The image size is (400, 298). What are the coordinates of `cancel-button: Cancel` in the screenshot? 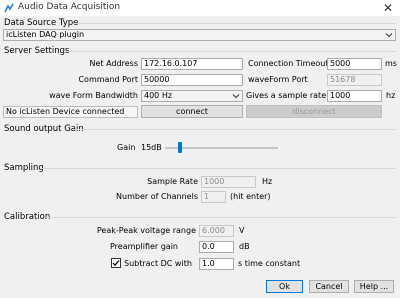 It's located at (329, 286).